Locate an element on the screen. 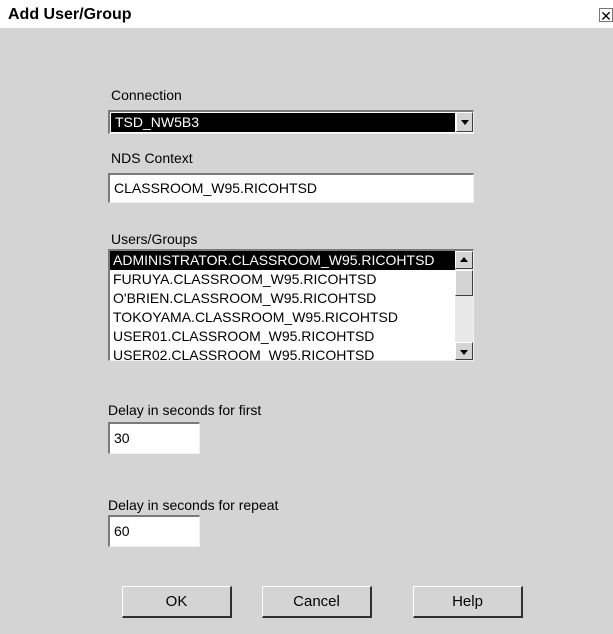 This screenshot has width=613, height=634. list-item: FURUYA.CLASSROOM_W95.RICOHTSD is located at coordinates (283, 279).